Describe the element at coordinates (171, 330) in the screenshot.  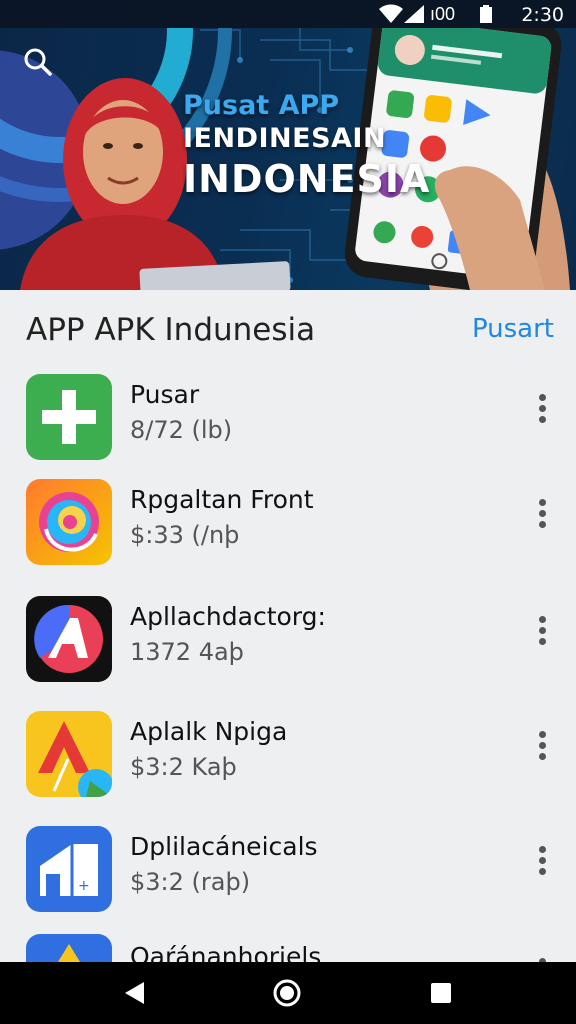
I see `section-title: APP APK Indunesia` at that location.